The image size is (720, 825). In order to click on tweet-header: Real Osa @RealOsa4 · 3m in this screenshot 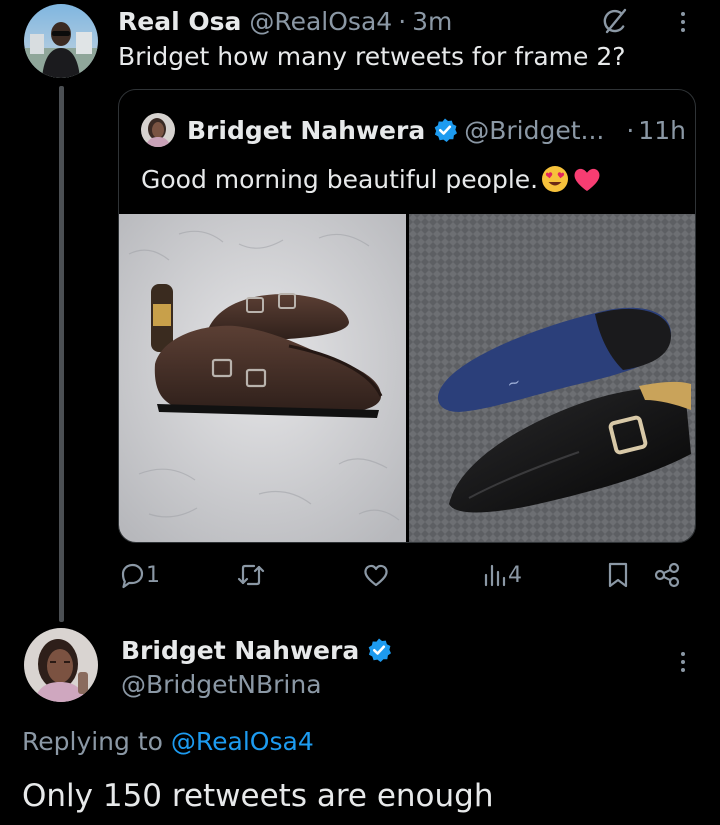, I will do `click(285, 21)`.